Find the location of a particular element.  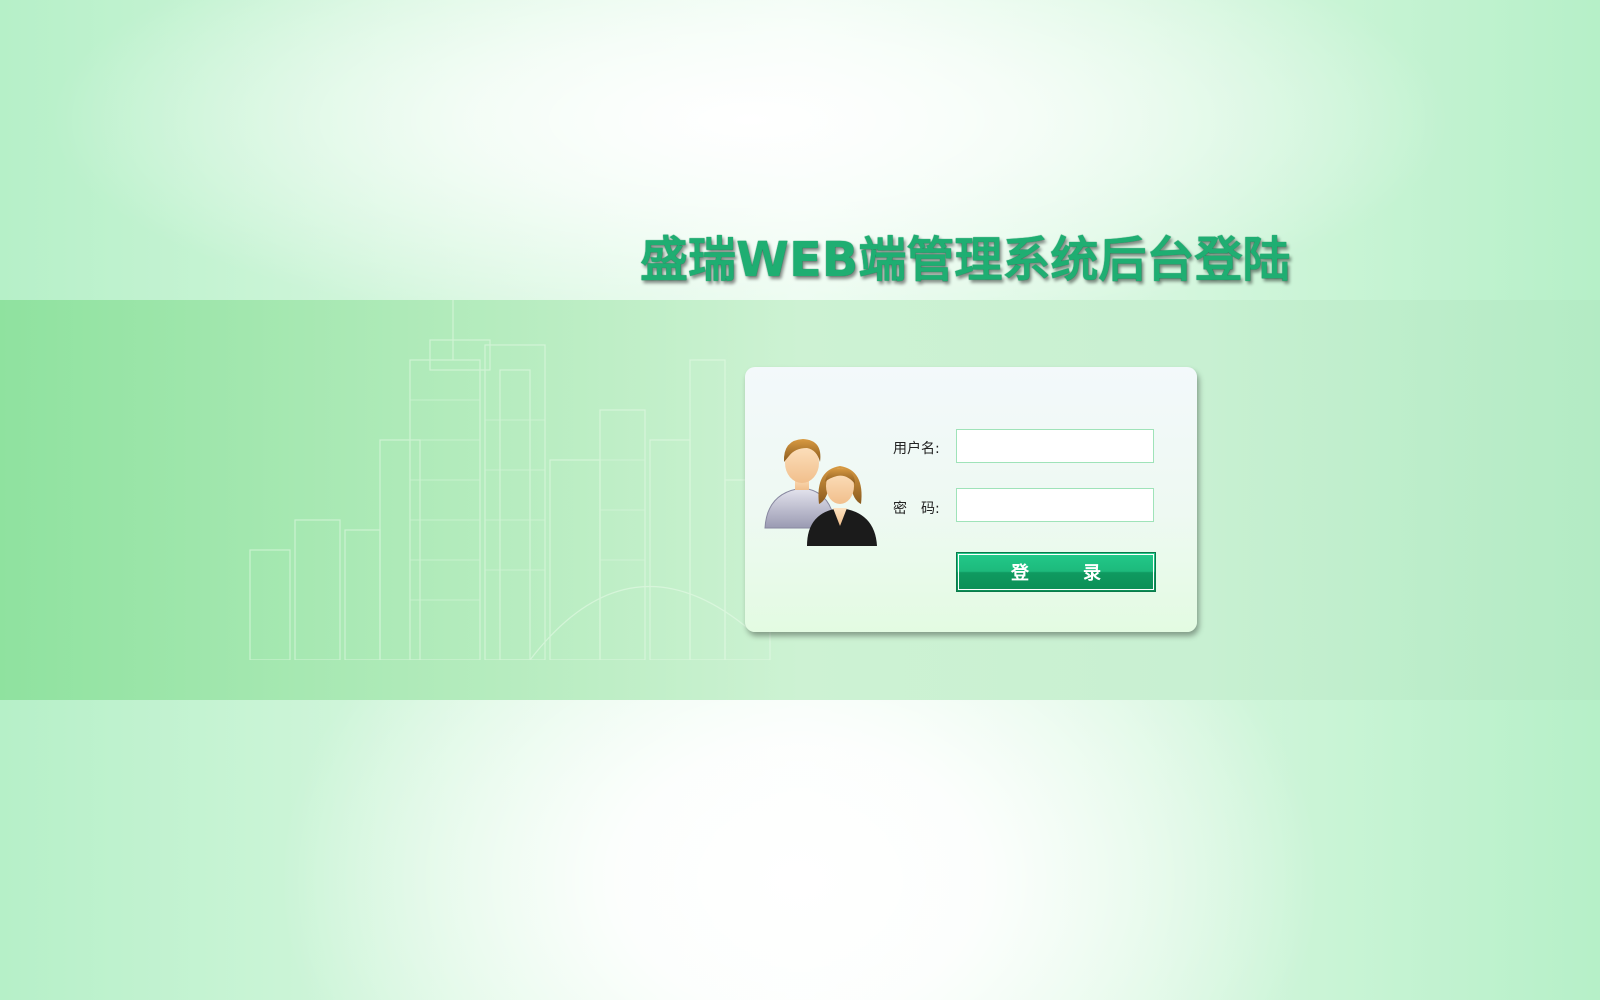

password-label: 密 码: is located at coordinates (916, 509).